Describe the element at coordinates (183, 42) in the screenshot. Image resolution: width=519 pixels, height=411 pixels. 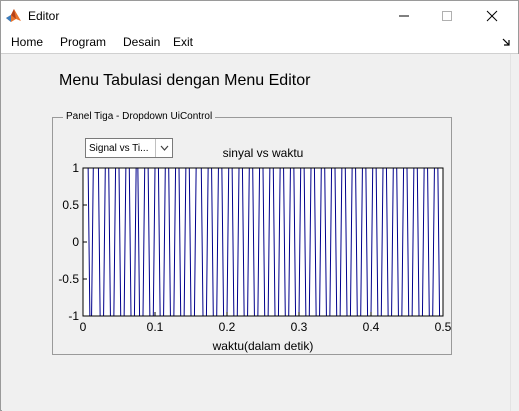
I see `menu-exit: Exit` at that location.